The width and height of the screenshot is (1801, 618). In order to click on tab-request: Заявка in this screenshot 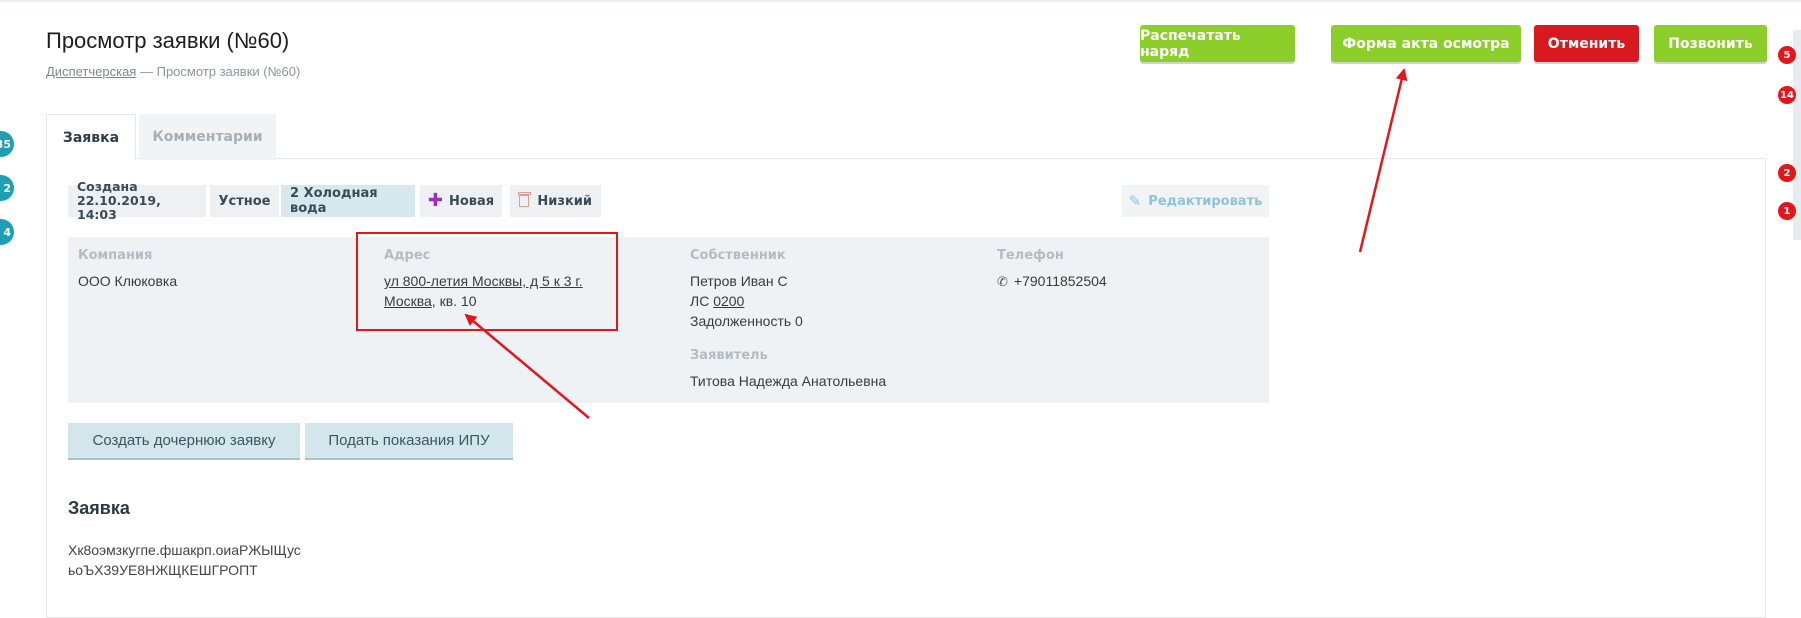, I will do `click(91, 137)`.